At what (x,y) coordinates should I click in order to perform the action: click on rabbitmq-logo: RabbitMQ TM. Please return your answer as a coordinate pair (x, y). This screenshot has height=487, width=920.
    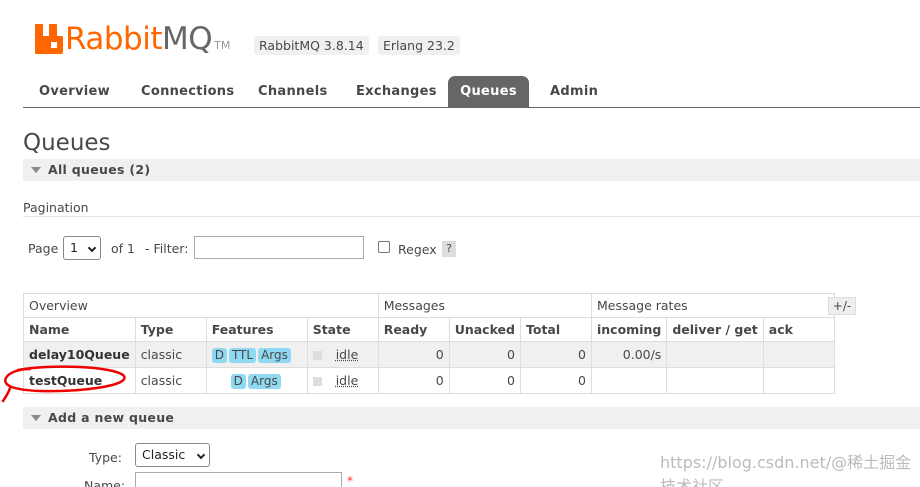
    Looking at the image, I should click on (133, 37).